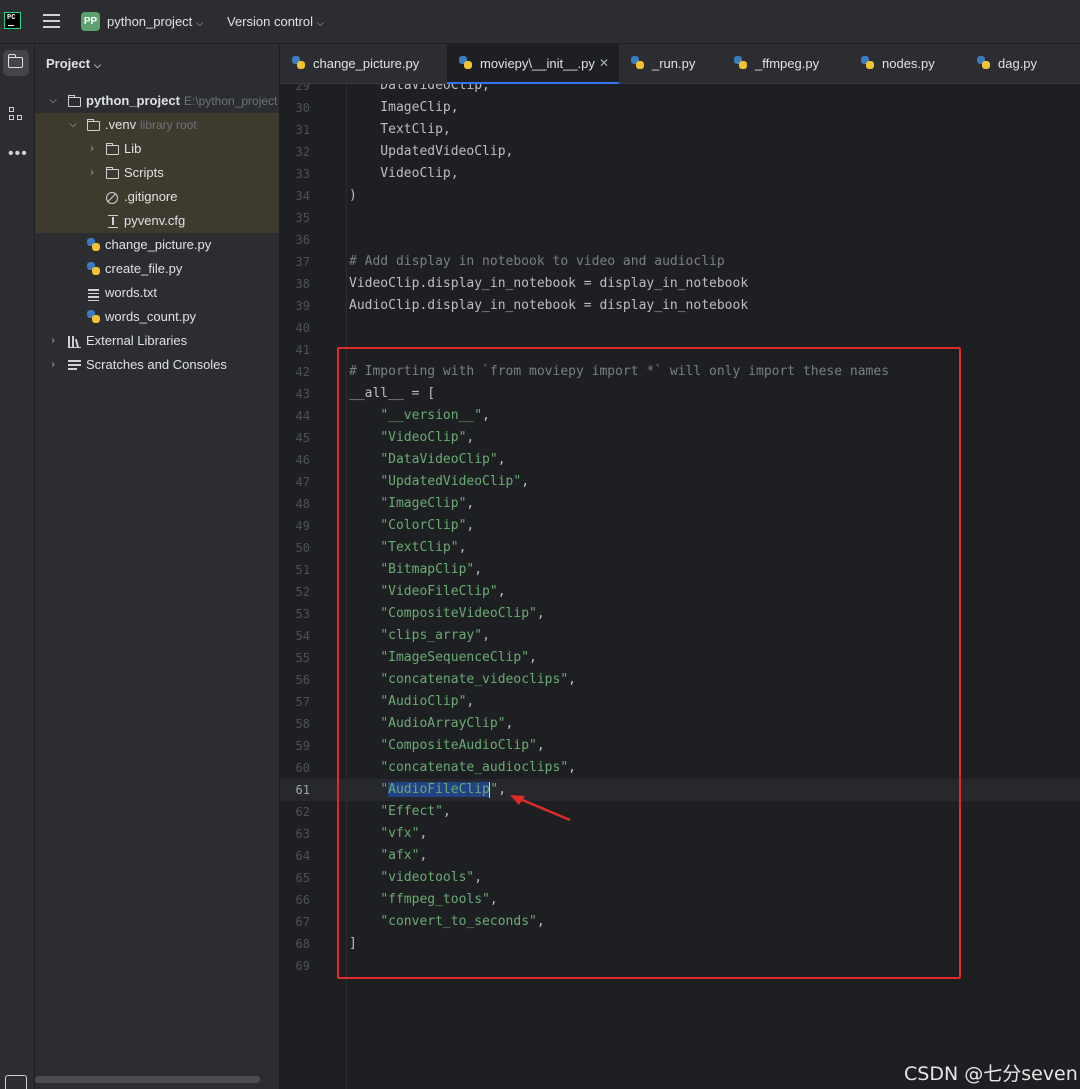  I want to click on close-tab-icon: ✕, so click(604, 63).